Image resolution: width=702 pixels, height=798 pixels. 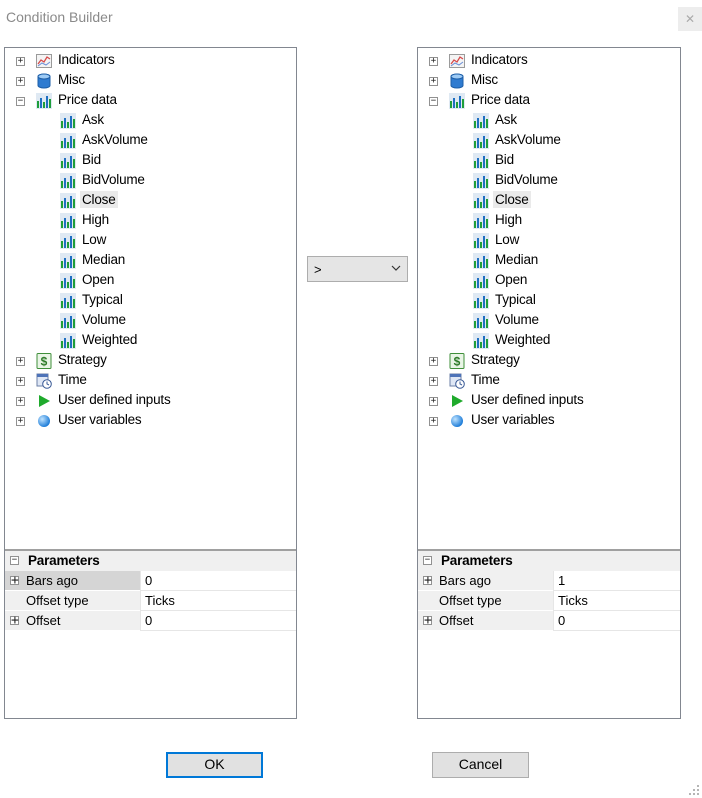 I want to click on tree-node-label: Low, so click(x=94, y=239).